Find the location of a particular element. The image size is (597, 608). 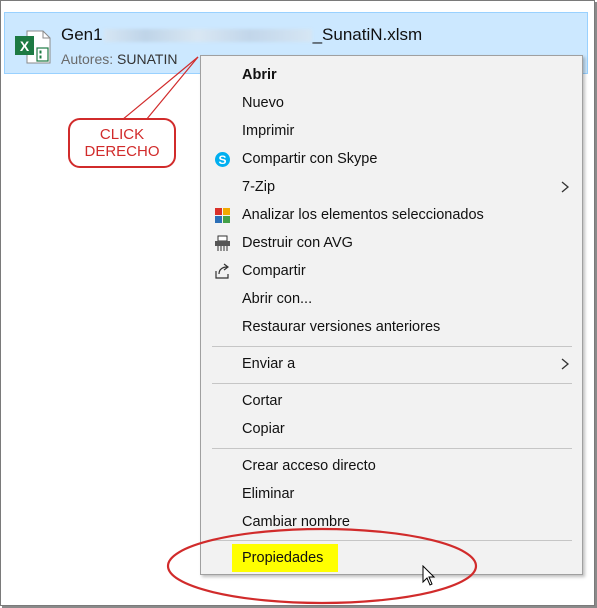

menu-item-cortar: Cortar is located at coordinates (391, 401).